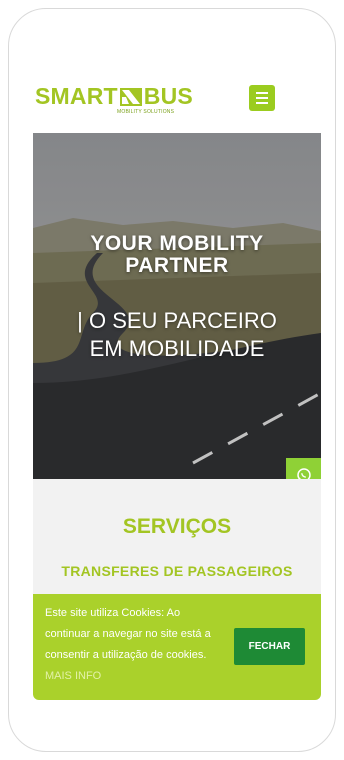 Image resolution: width=344 pixels, height=760 pixels. I want to click on hero-title: YOUR MOBILITY PARTNER, so click(177, 254).